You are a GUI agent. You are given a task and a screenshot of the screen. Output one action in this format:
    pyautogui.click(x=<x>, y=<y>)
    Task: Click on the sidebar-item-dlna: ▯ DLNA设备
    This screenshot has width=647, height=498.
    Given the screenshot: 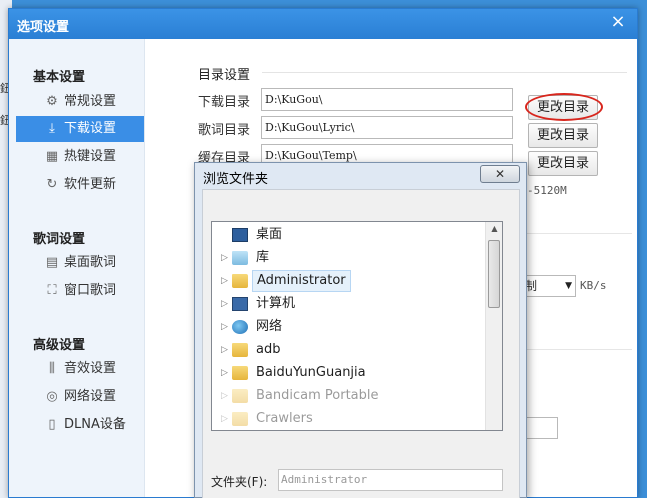 What is the action you would take?
    pyautogui.click(x=80, y=425)
    